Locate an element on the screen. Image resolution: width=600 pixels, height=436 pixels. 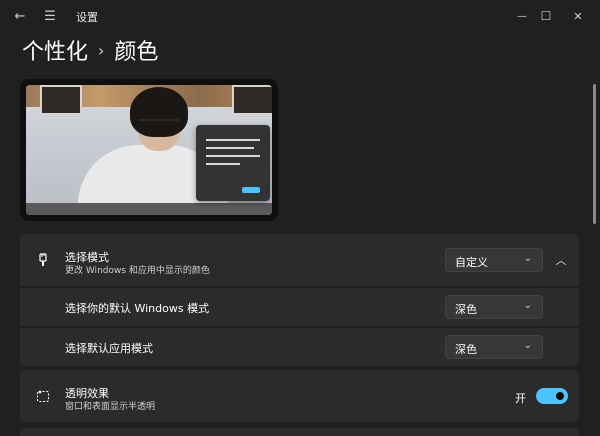
windows-mode-label: 选择你的默认 Windows 模式 is located at coordinates (137, 308).